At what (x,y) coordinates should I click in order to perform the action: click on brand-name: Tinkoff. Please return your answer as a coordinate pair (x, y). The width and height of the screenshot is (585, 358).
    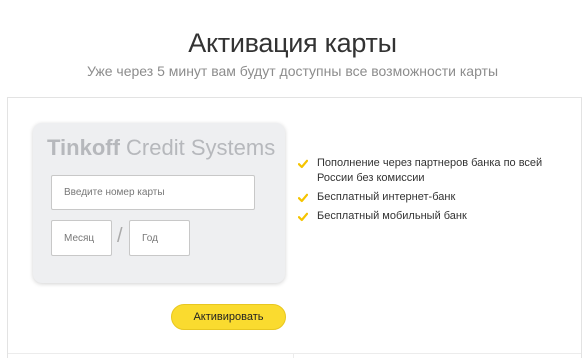
    Looking at the image, I should click on (83, 147).